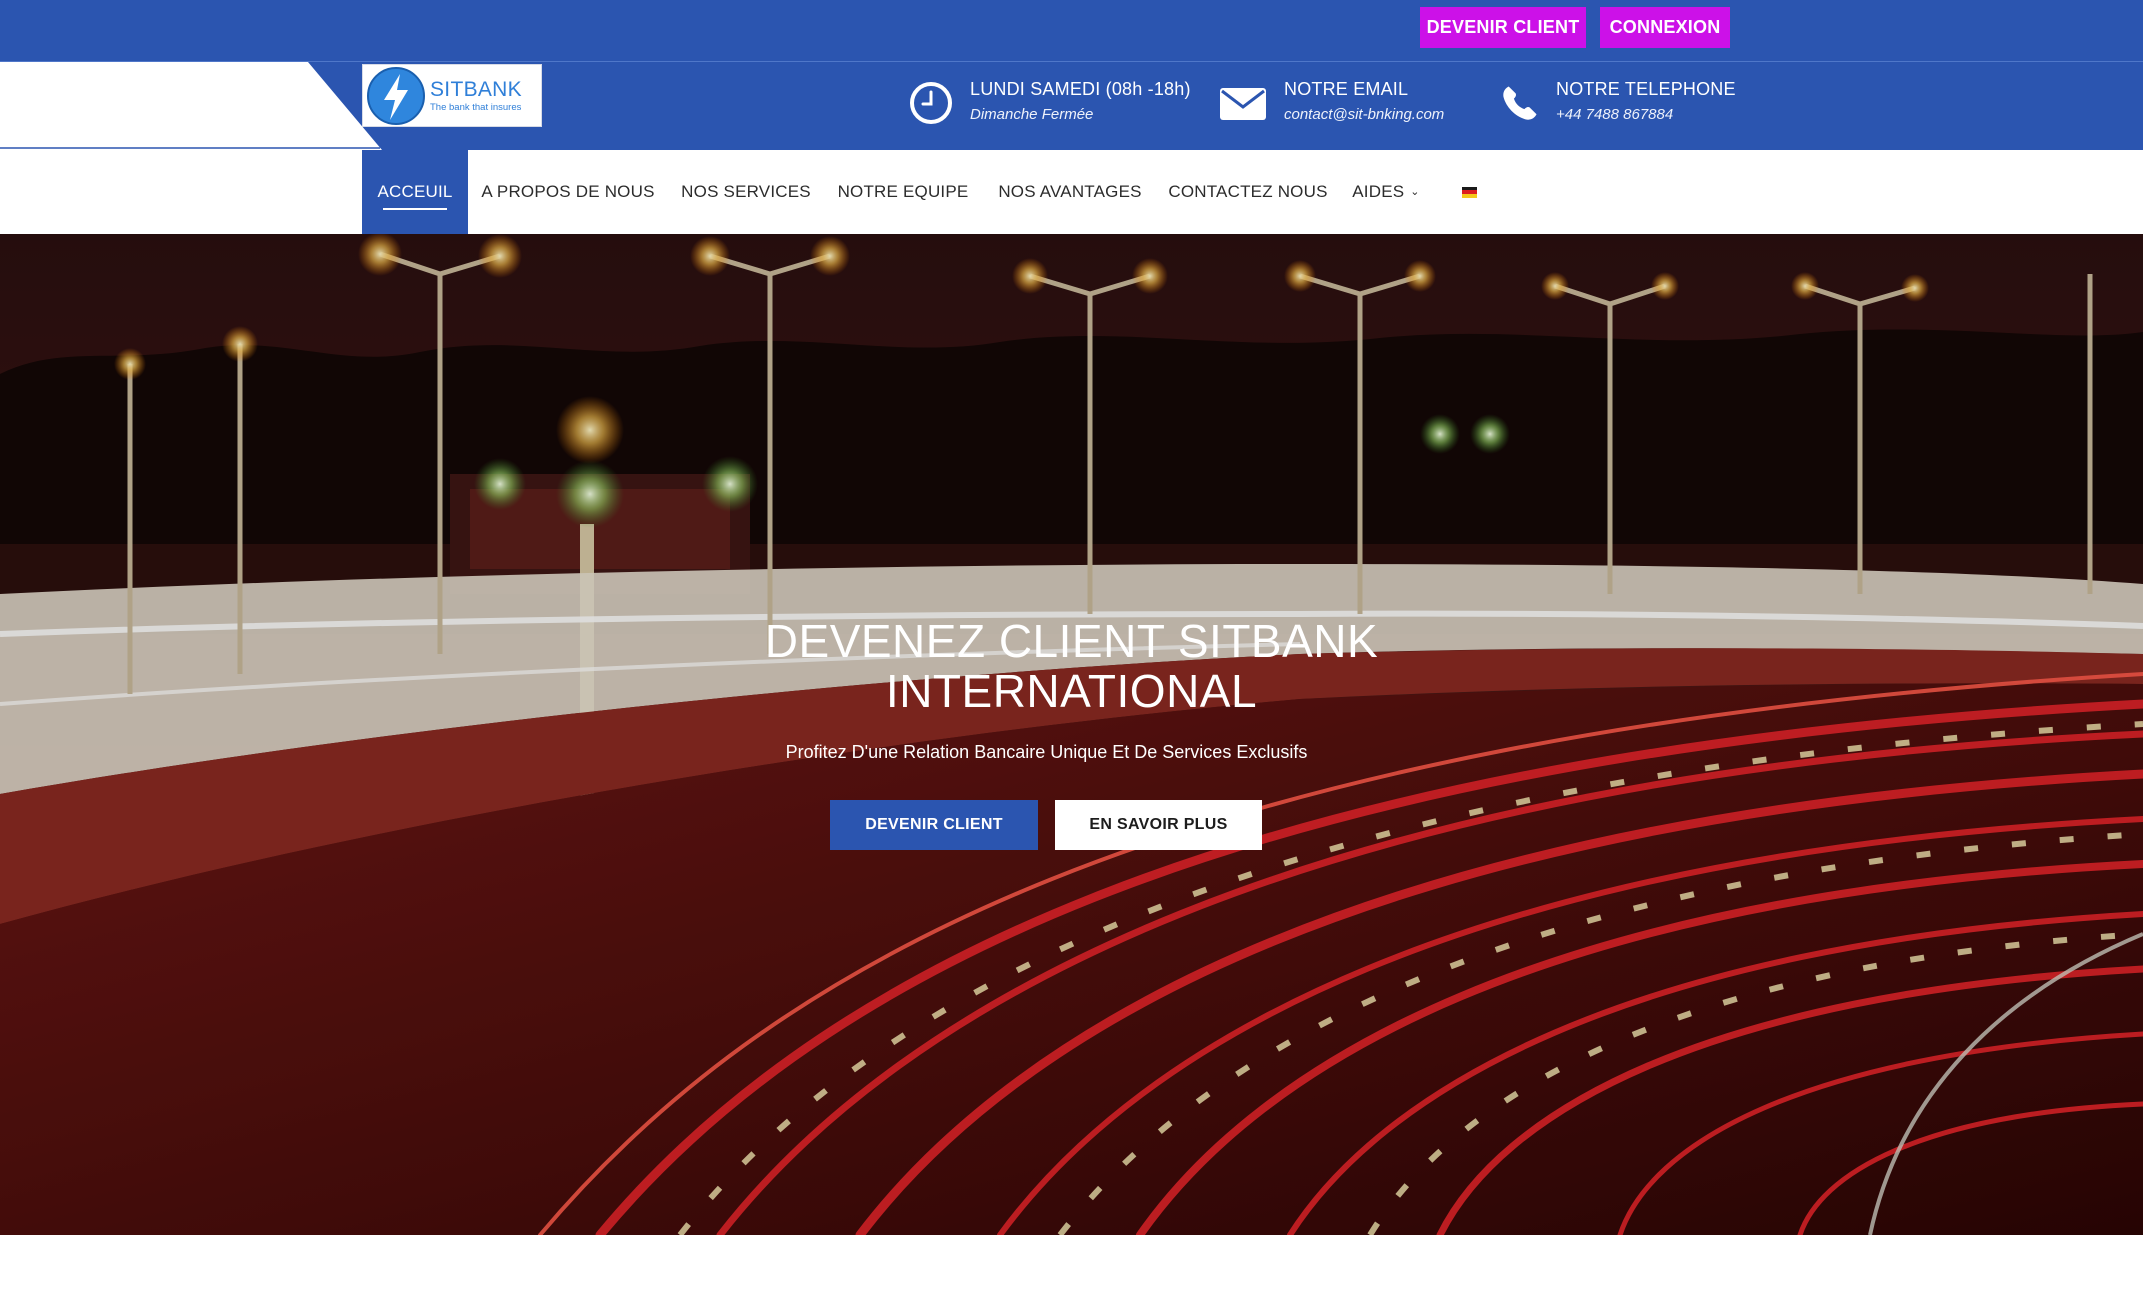 The width and height of the screenshot is (2143, 1315). Describe the element at coordinates (1646, 89) in the screenshot. I see `phone-title: NOTRE TELEPHONE` at that location.